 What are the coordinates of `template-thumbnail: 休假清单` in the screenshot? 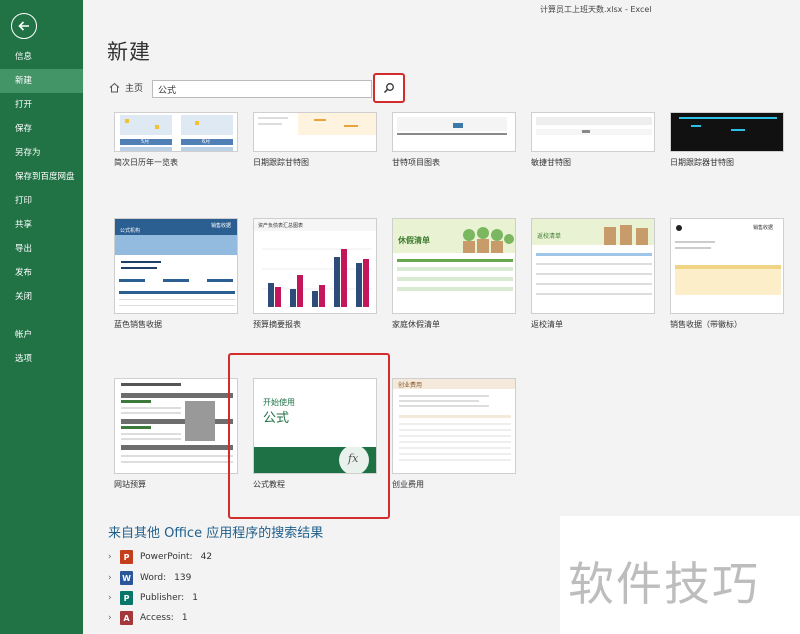 It's located at (454, 266).